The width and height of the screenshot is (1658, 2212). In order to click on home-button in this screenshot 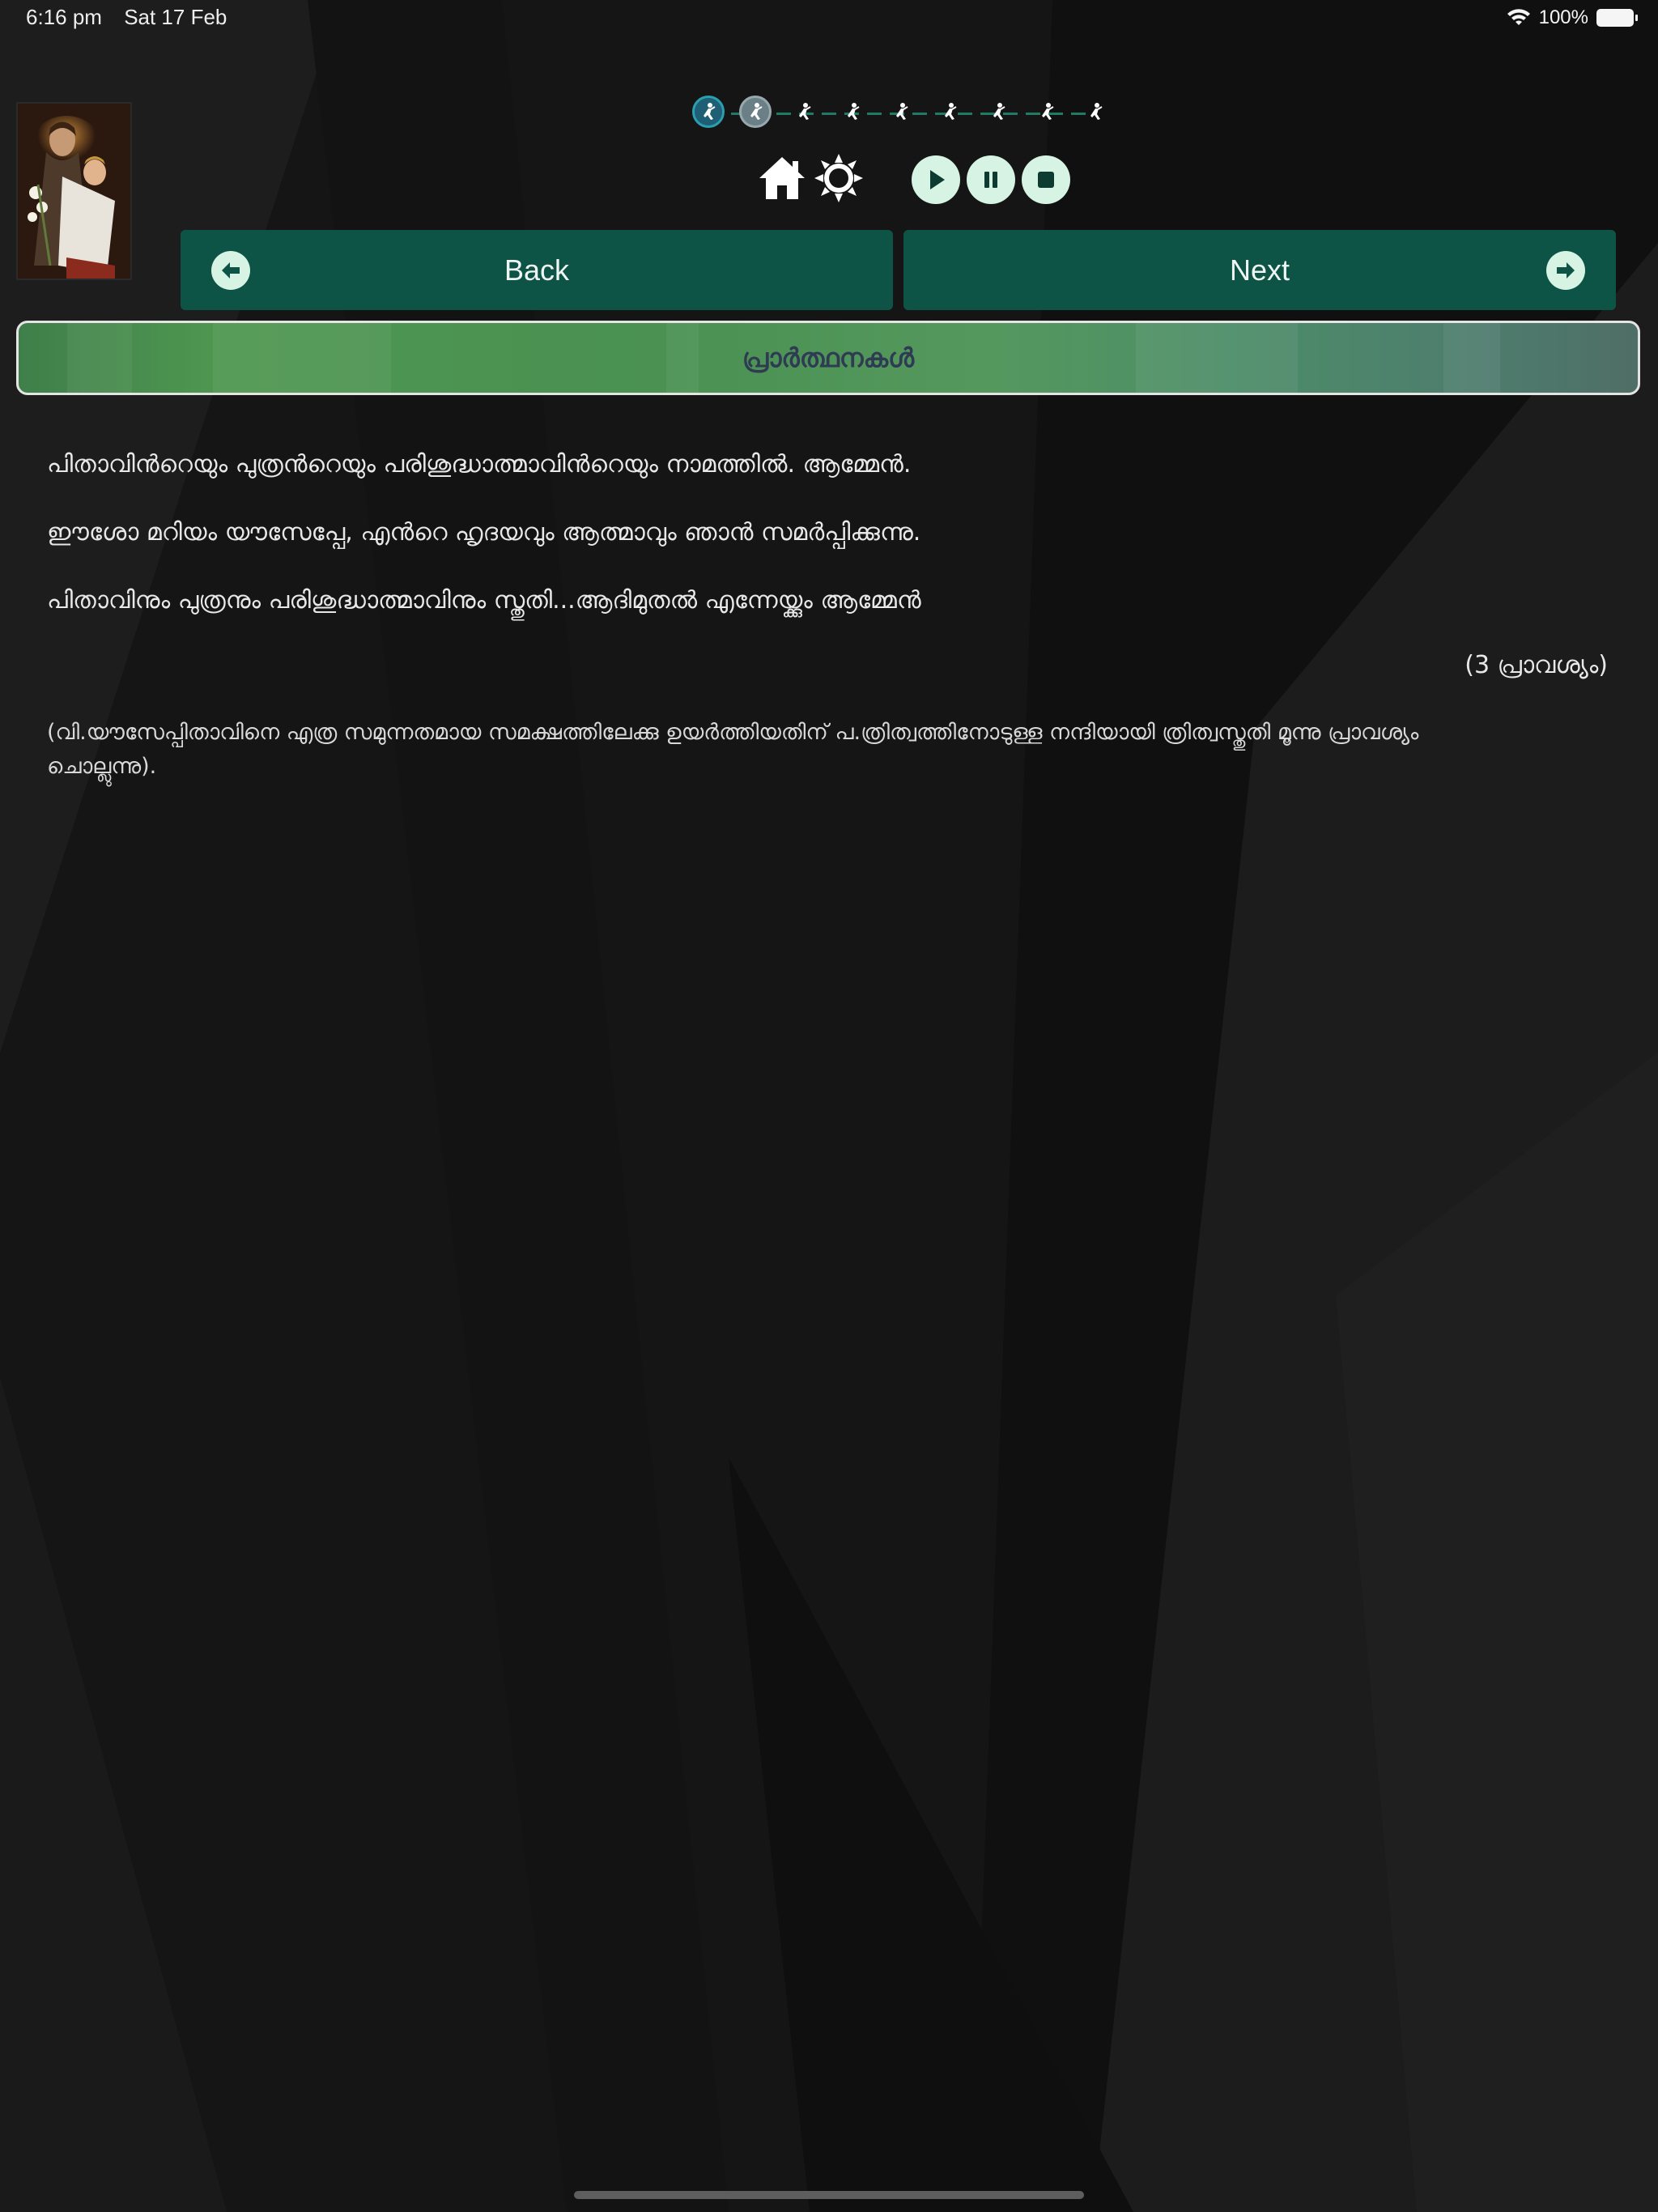, I will do `click(782, 178)`.